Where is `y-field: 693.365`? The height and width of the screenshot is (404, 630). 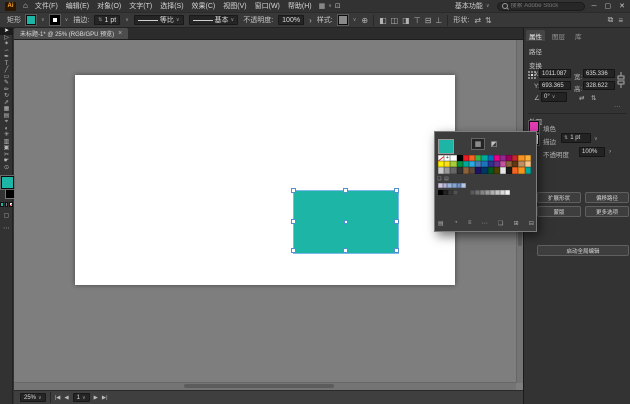
y-field: 693.365 is located at coordinates (555, 85).